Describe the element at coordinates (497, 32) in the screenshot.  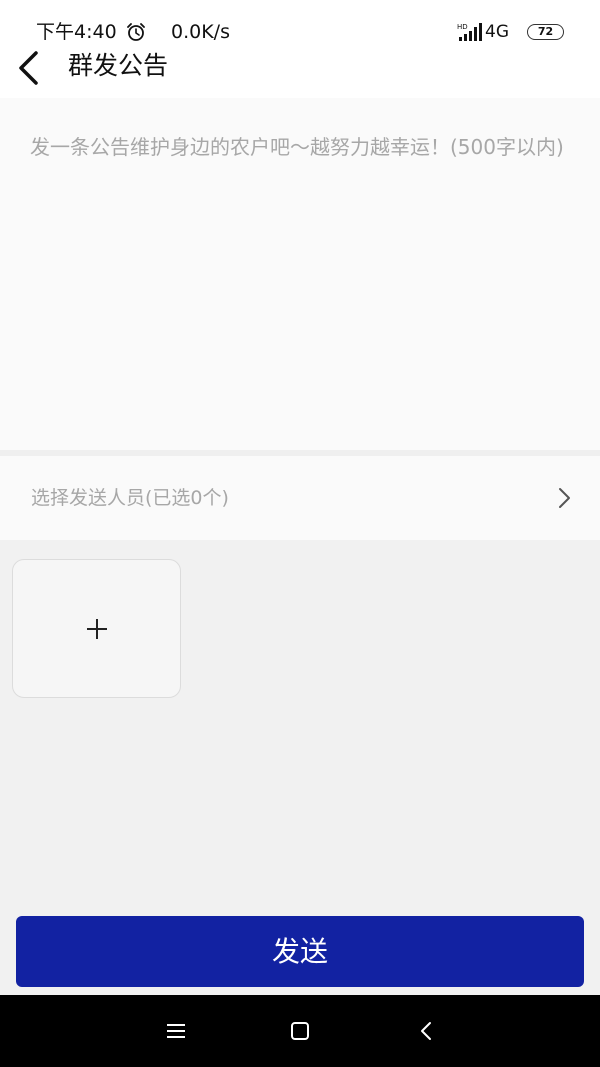
I see `network-type: 4G` at that location.